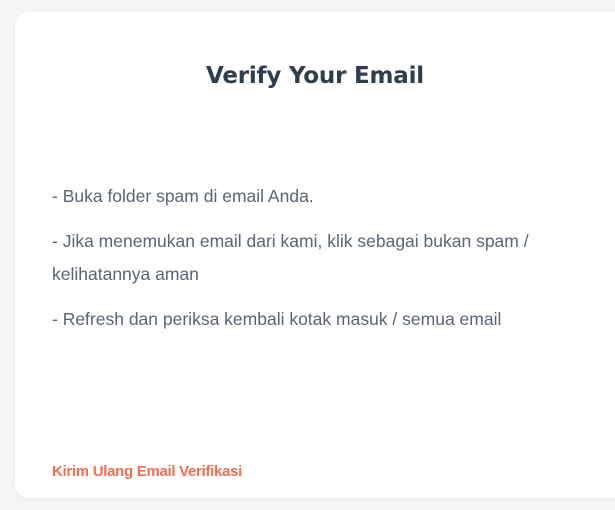 Image resolution: width=615 pixels, height=510 pixels. Describe the element at coordinates (147, 471) in the screenshot. I see `resend-verification-link: Kirim Ulang Email Verifikasi` at that location.